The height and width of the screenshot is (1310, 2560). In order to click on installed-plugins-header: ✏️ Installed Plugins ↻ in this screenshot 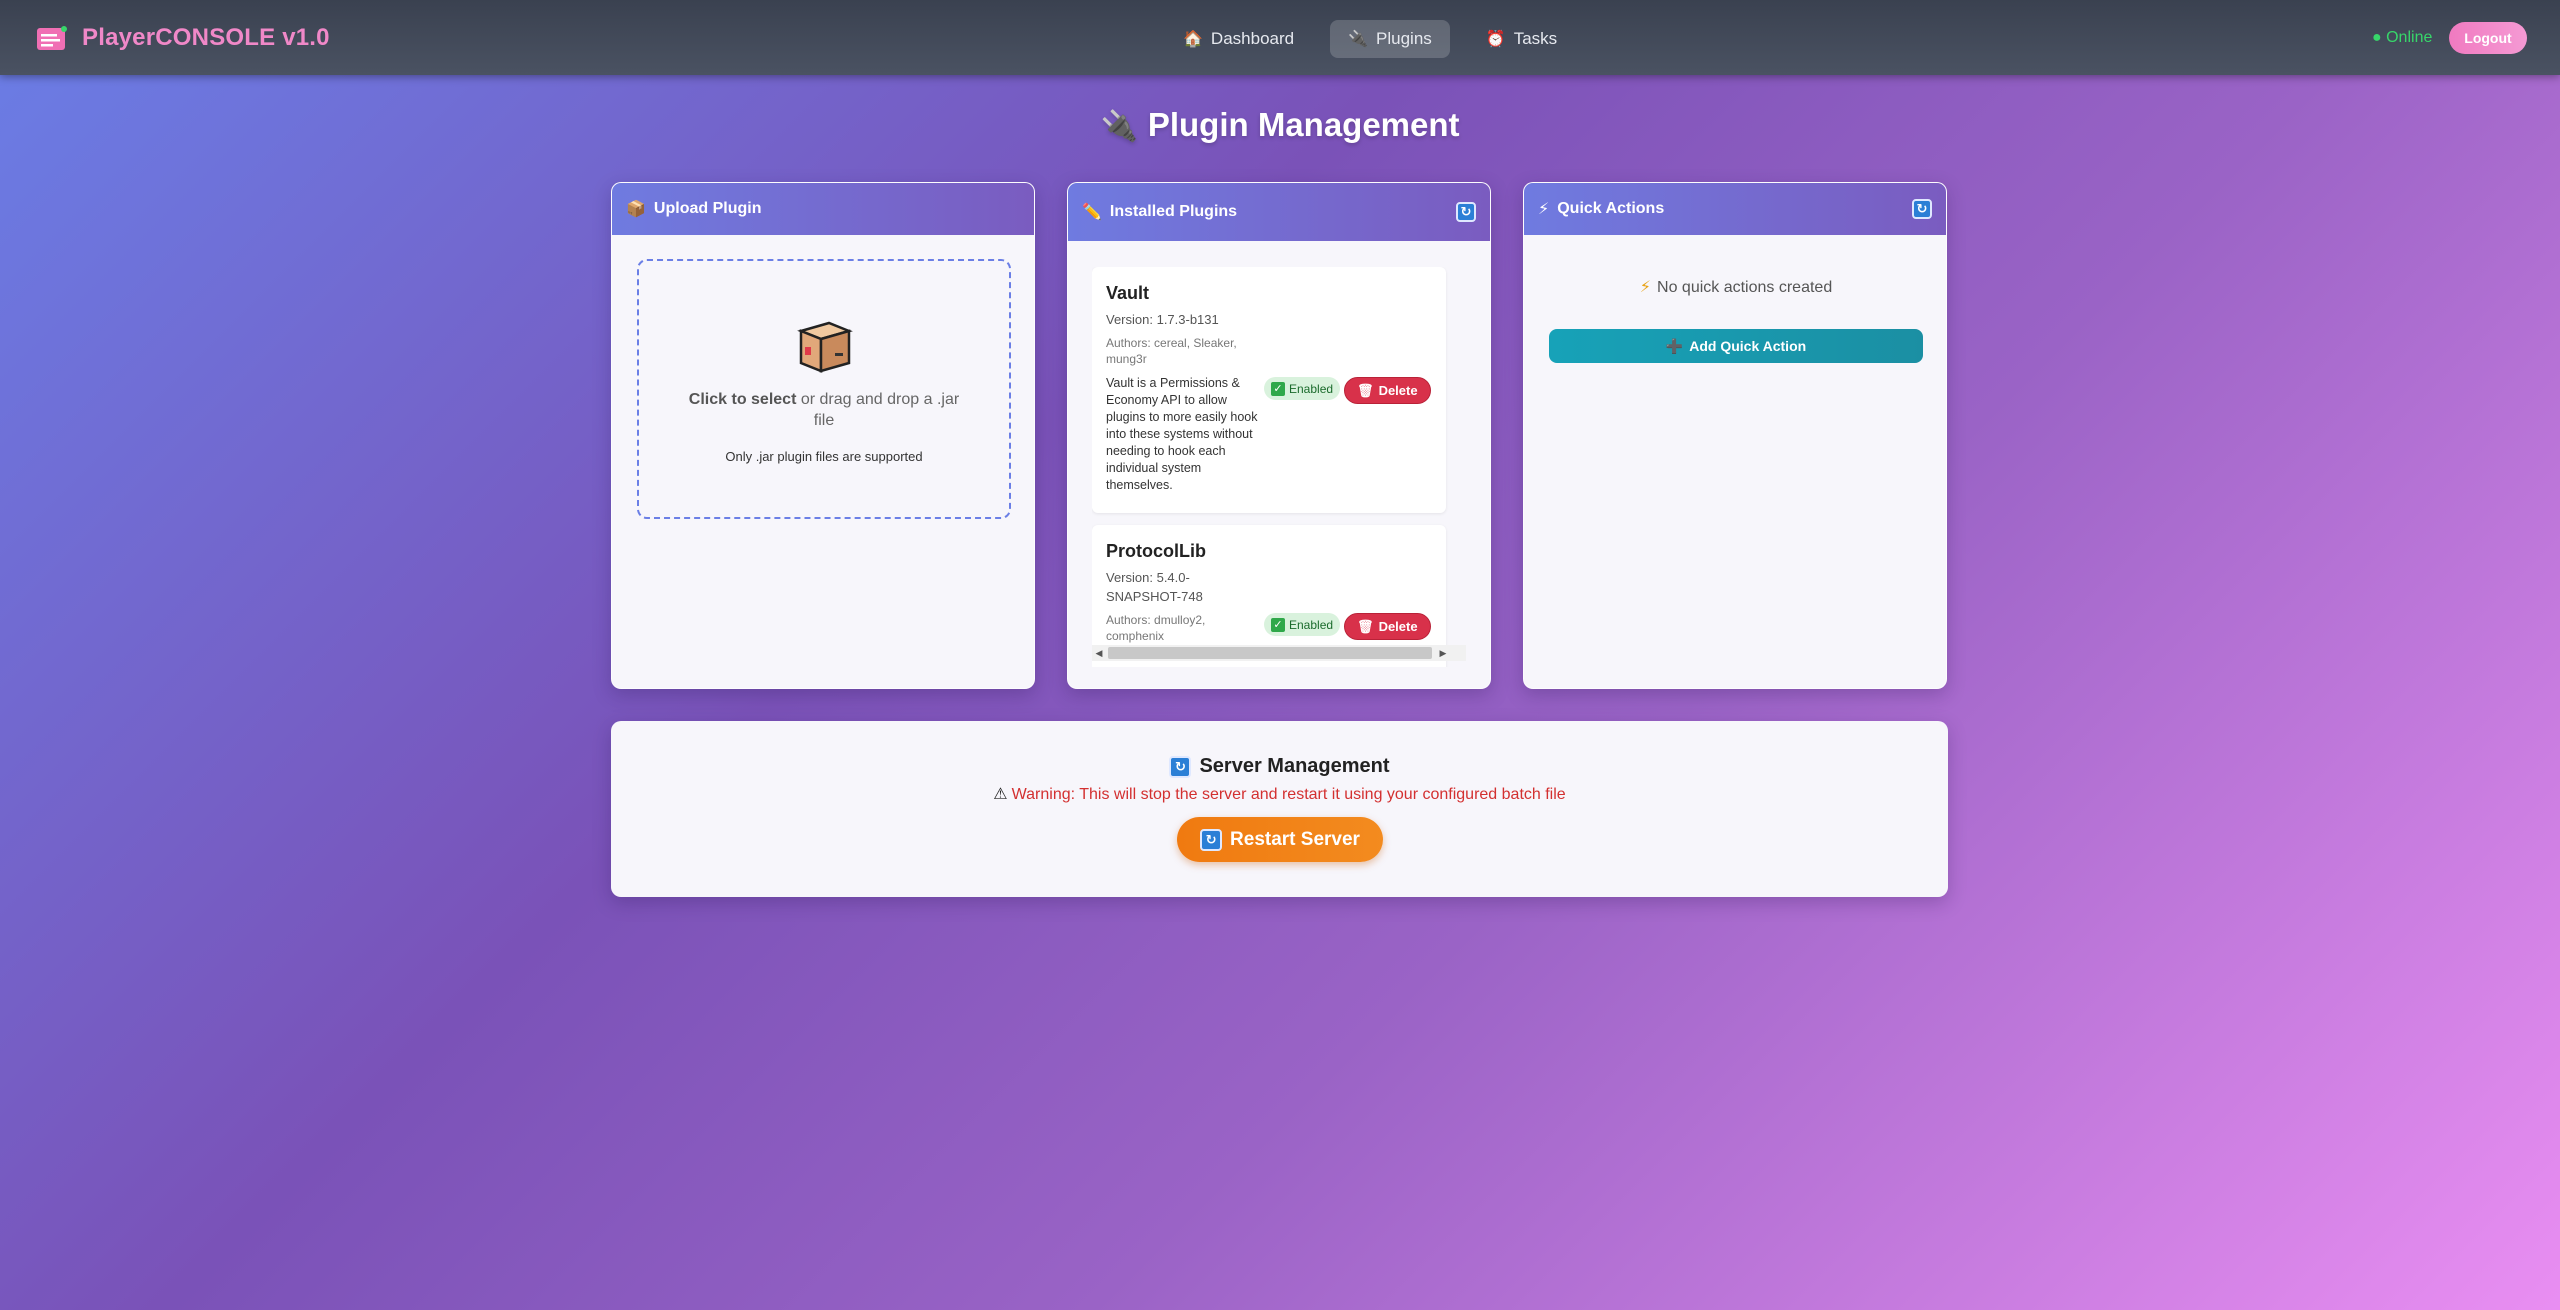, I will do `click(1279, 212)`.